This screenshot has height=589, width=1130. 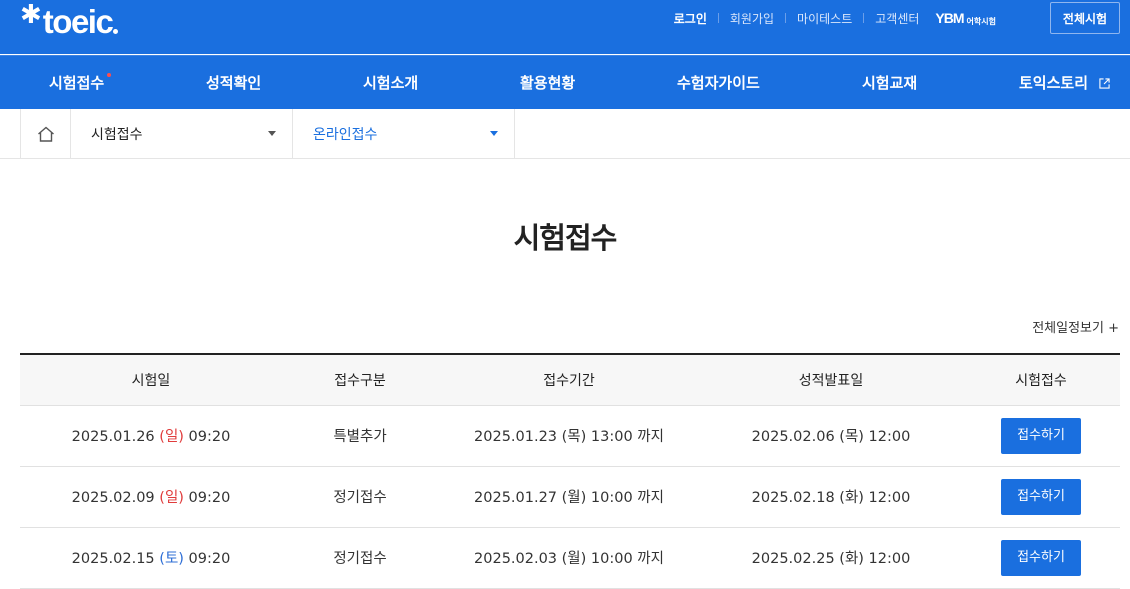 What do you see at coordinates (360, 436) in the screenshot?
I see `registration-type-cell: 특별추가` at bounding box center [360, 436].